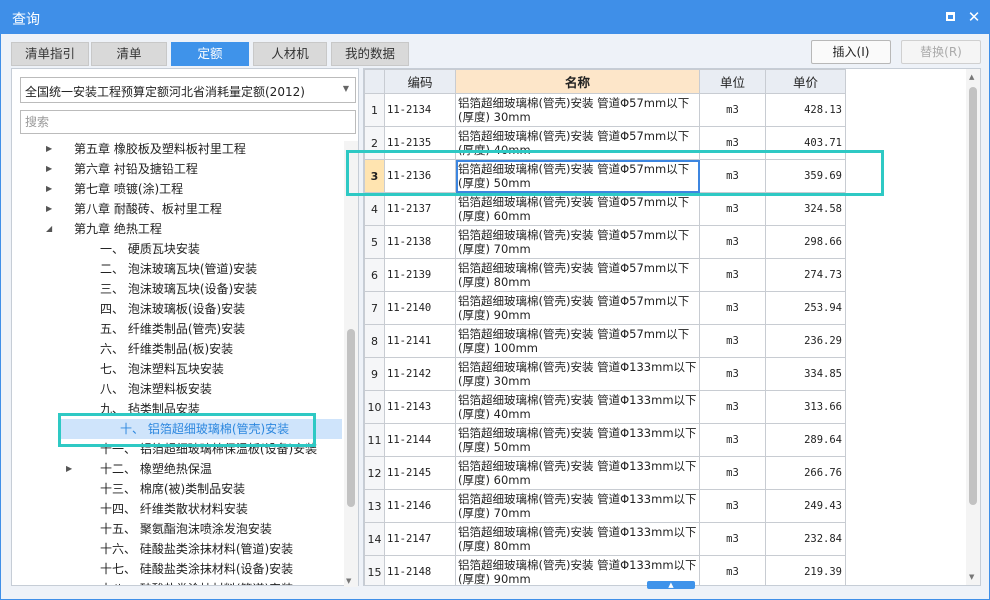 Image resolution: width=990 pixels, height=600 pixels. I want to click on tab-labor-material-machine: 人材机, so click(290, 54).